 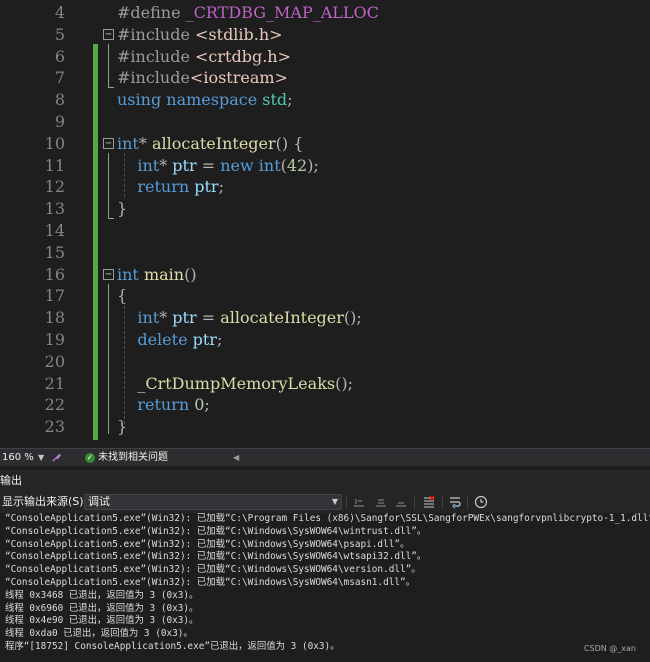 What do you see at coordinates (133, 458) in the screenshot?
I see `issues-status-text: 未找到相关问题` at bounding box center [133, 458].